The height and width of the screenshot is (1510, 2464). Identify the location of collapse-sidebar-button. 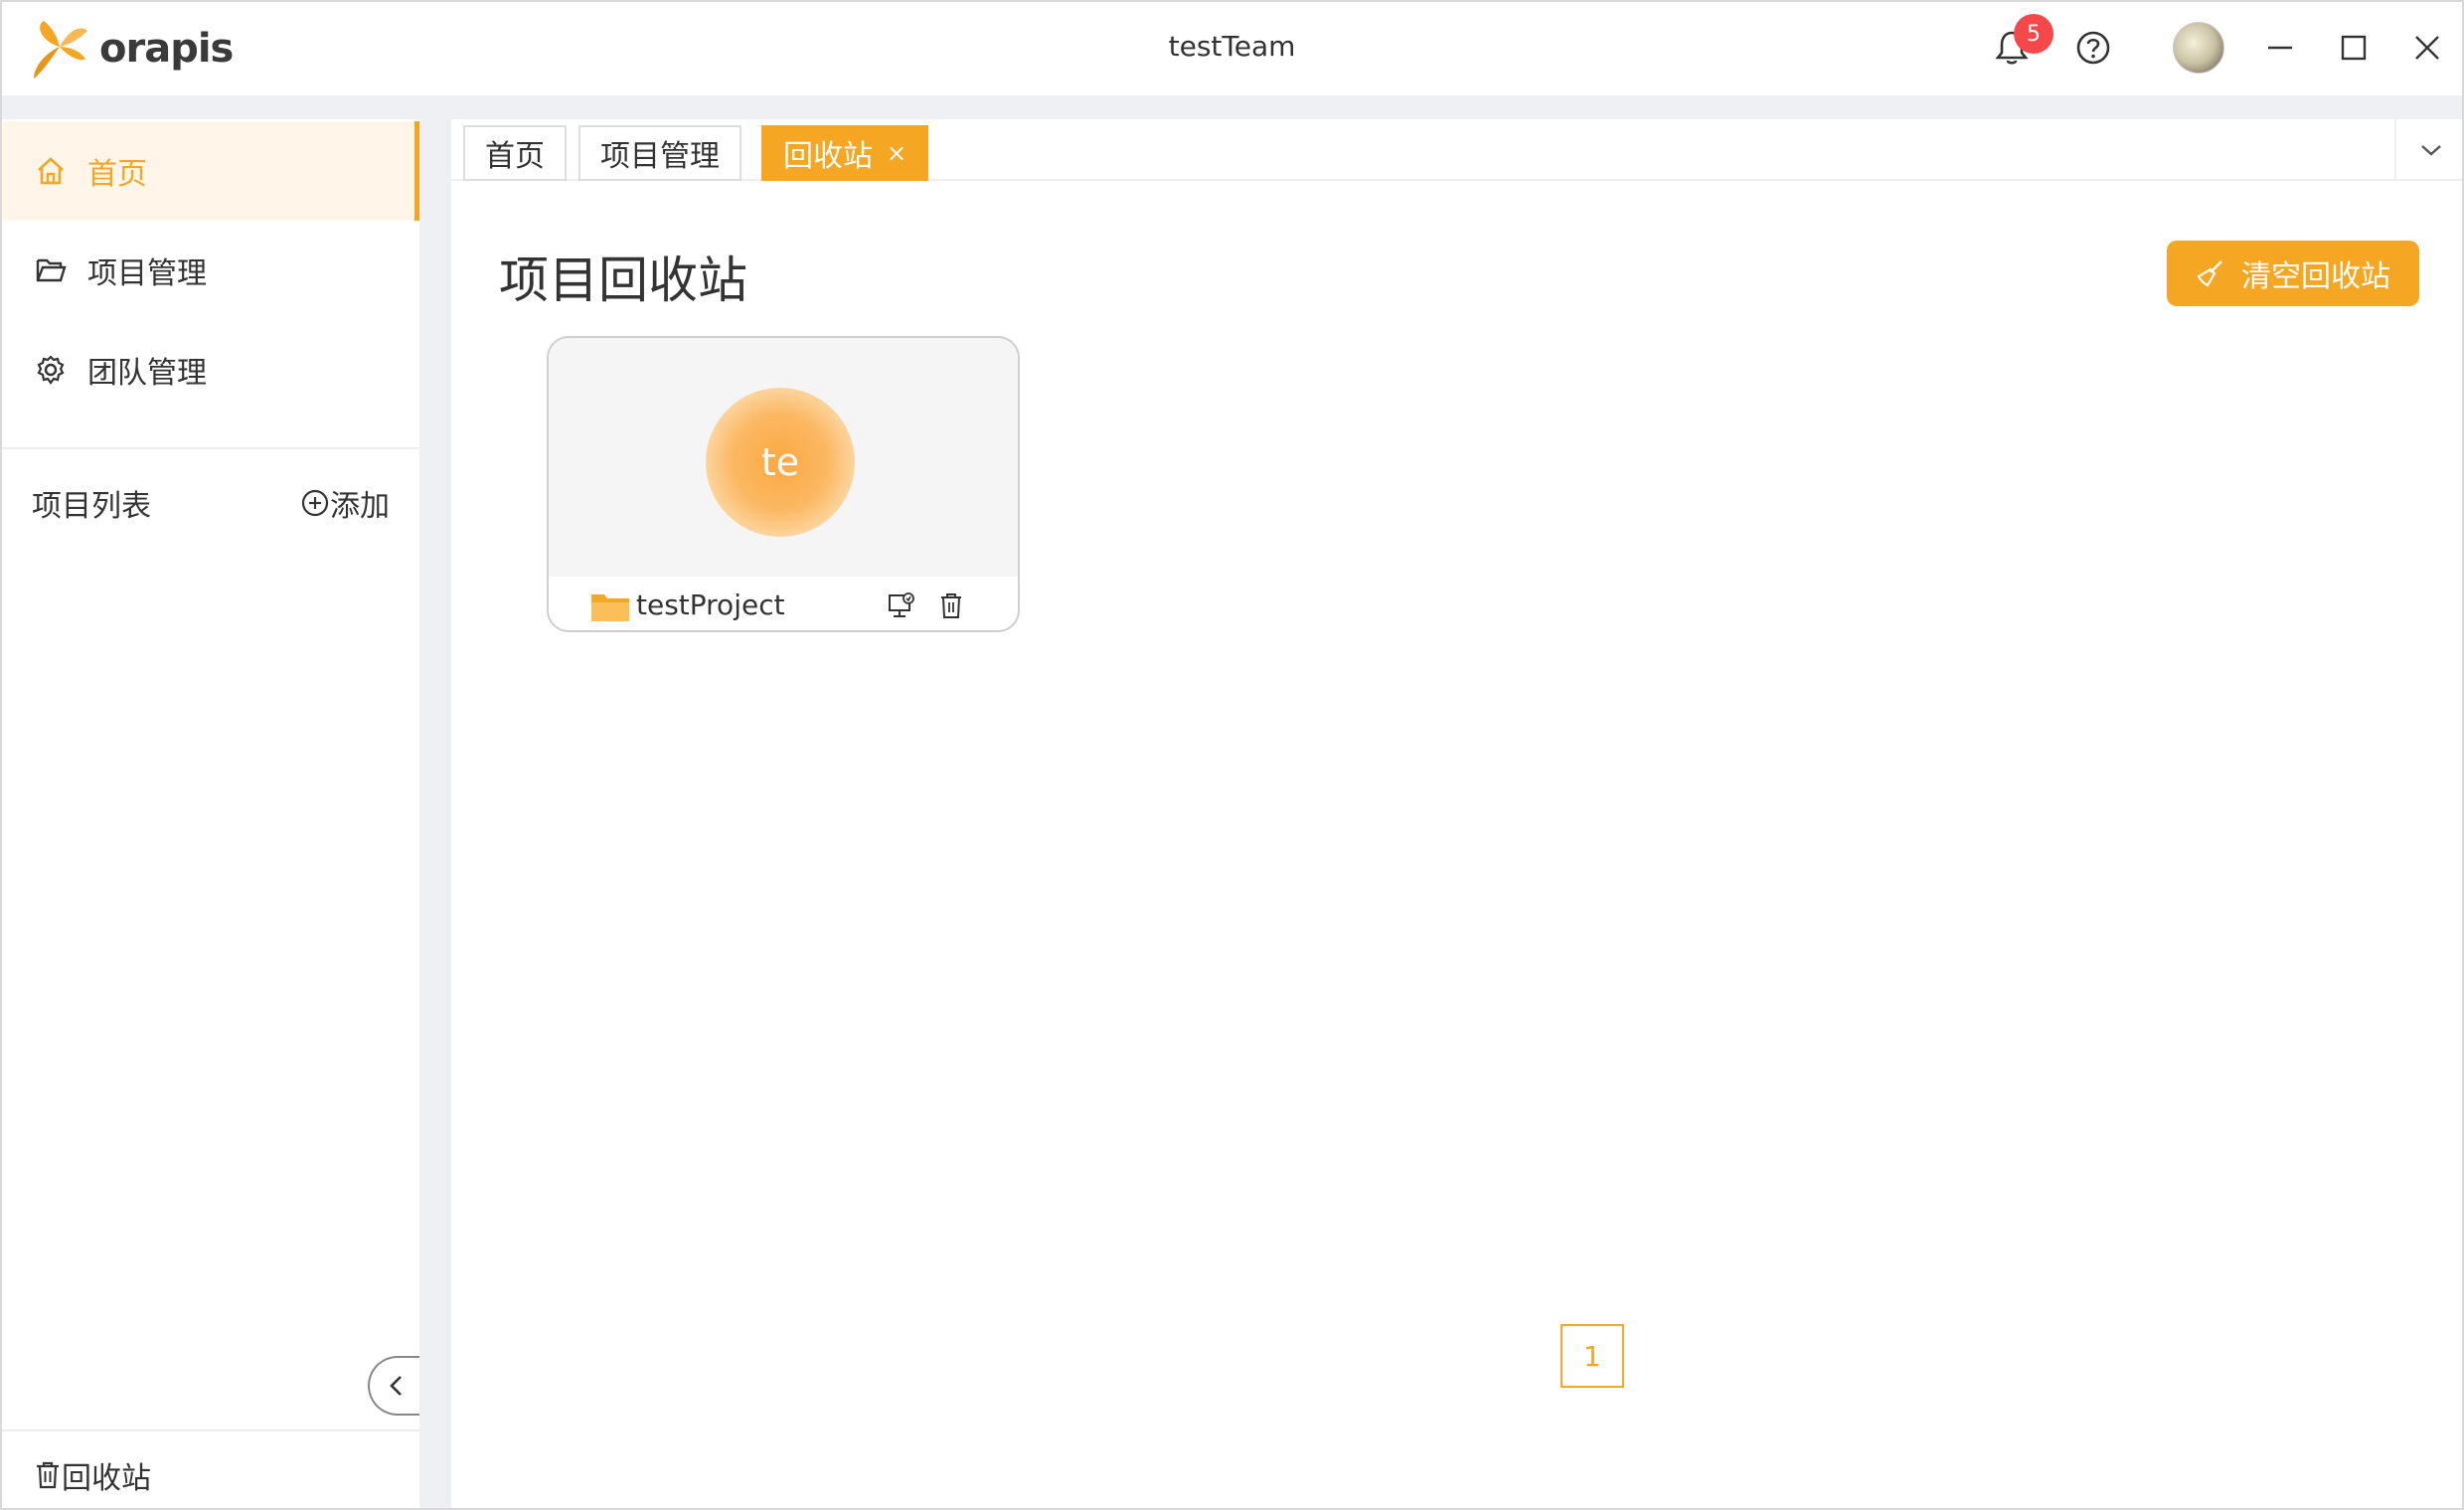
(396, 1386).